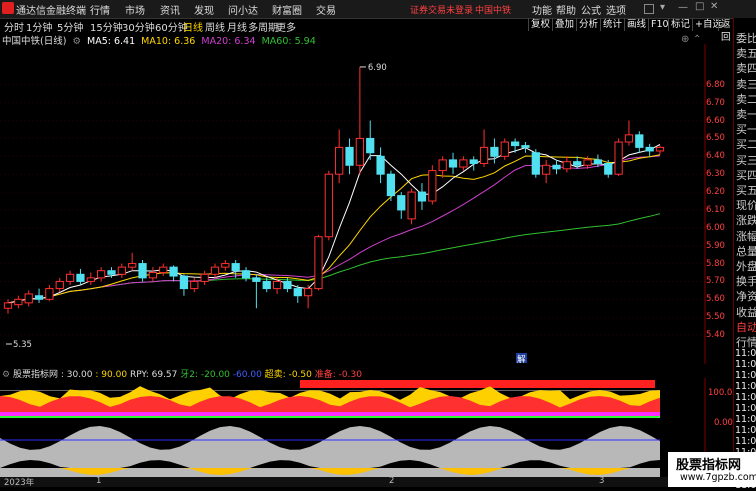  What do you see at coordinates (715, 192) in the screenshot?
I see `price-tick-label: 6.20` at bounding box center [715, 192].